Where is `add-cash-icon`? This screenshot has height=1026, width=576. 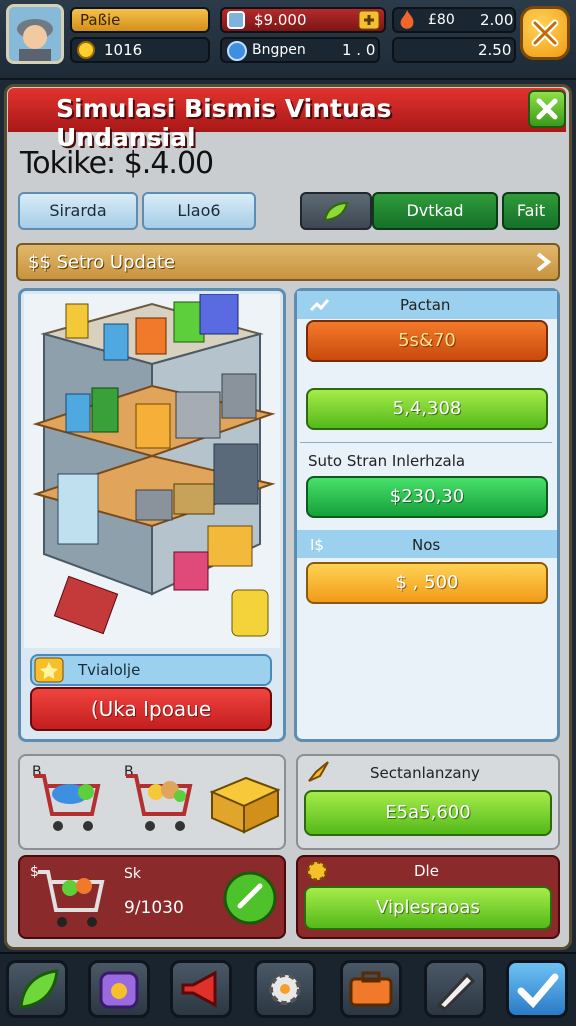 add-cash-icon is located at coordinates (369, 23).